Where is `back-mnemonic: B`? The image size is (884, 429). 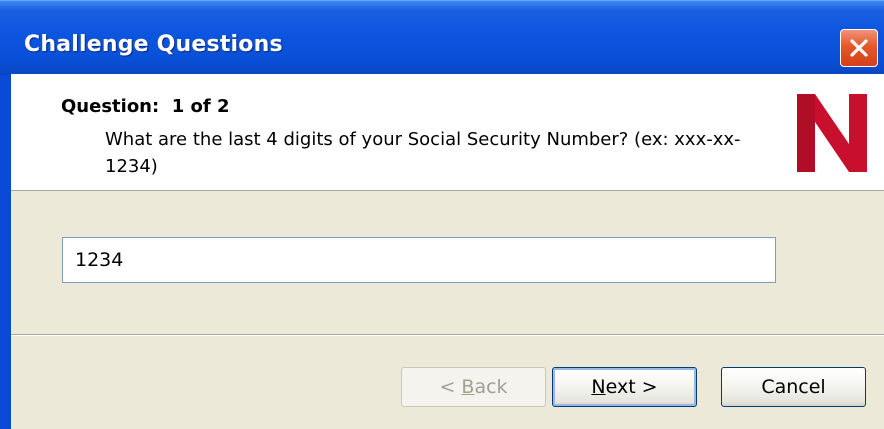
back-mnemonic: B is located at coordinates (468, 387).